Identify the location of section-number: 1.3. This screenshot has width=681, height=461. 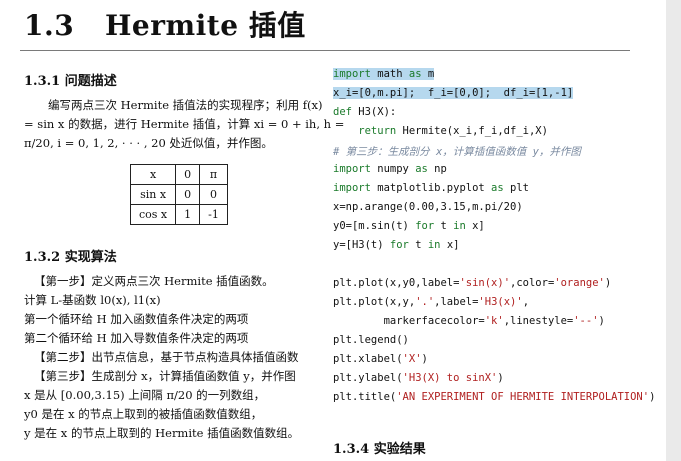
(49, 25).